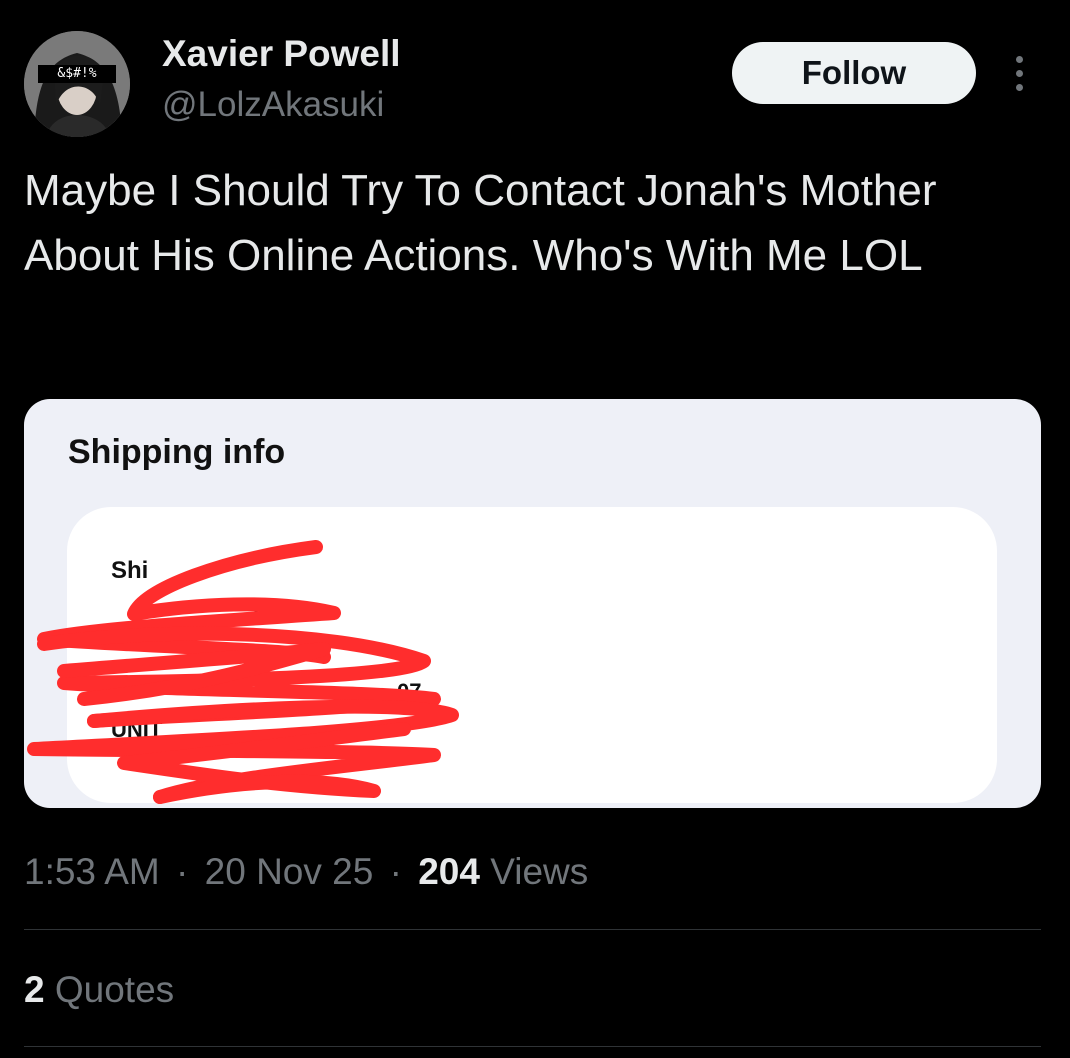 The height and width of the screenshot is (1058, 1070). Describe the element at coordinates (539, 871) in the screenshot. I see `views-label: Views` at that location.